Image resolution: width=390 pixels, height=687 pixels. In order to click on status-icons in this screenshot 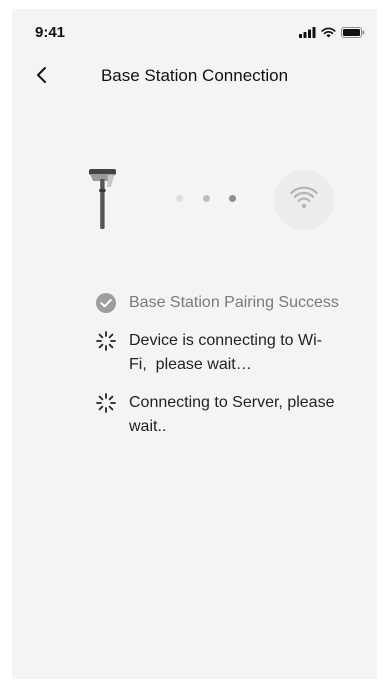, I will do `click(332, 34)`.